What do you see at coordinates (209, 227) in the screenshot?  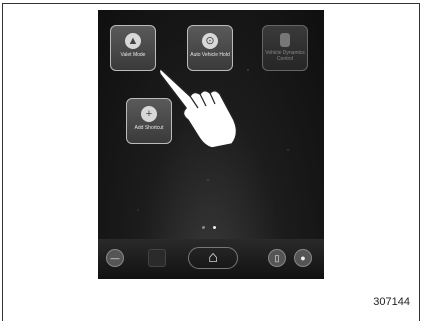 I see `page-indicator` at bounding box center [209, 227].